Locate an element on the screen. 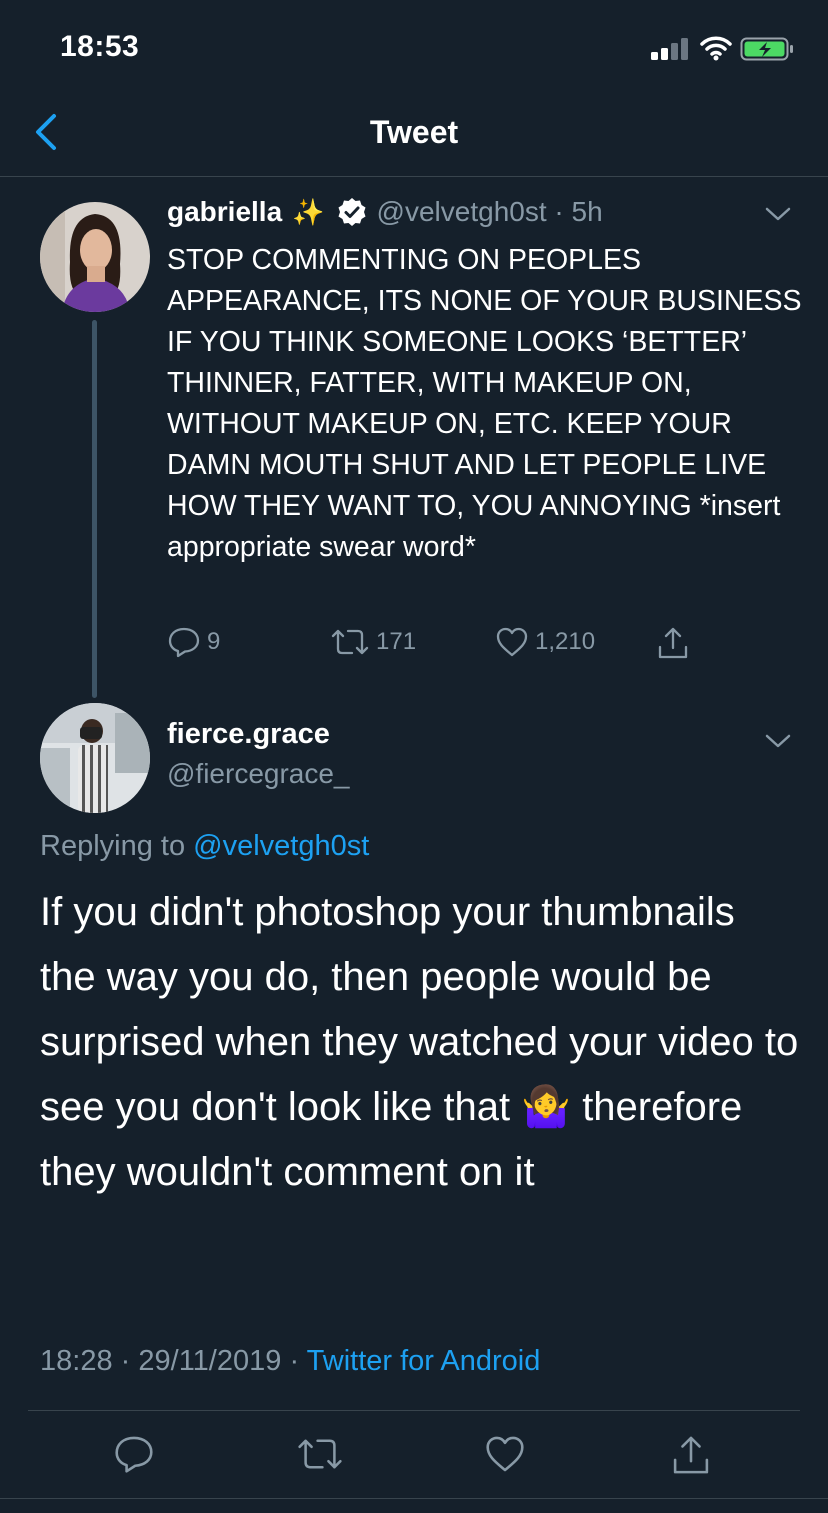 The height and width of the screenshot is (1513, 828). like-button: 1,210 is located at coordinates (545, 642).